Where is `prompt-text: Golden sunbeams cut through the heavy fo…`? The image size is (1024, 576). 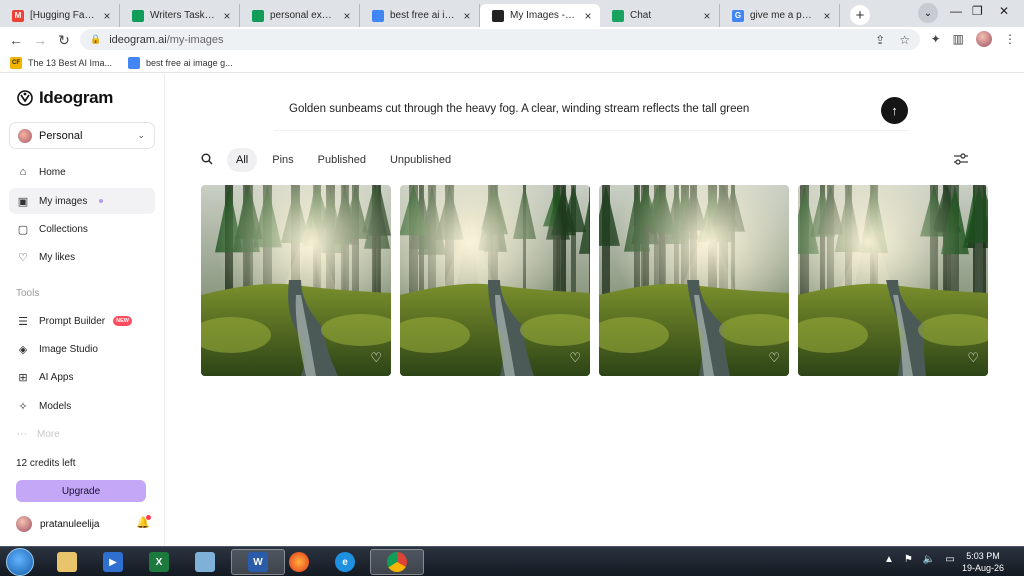 prompt-text: Golden sunbeams cut through the heavy fo… is located at coordinates (519, 109).